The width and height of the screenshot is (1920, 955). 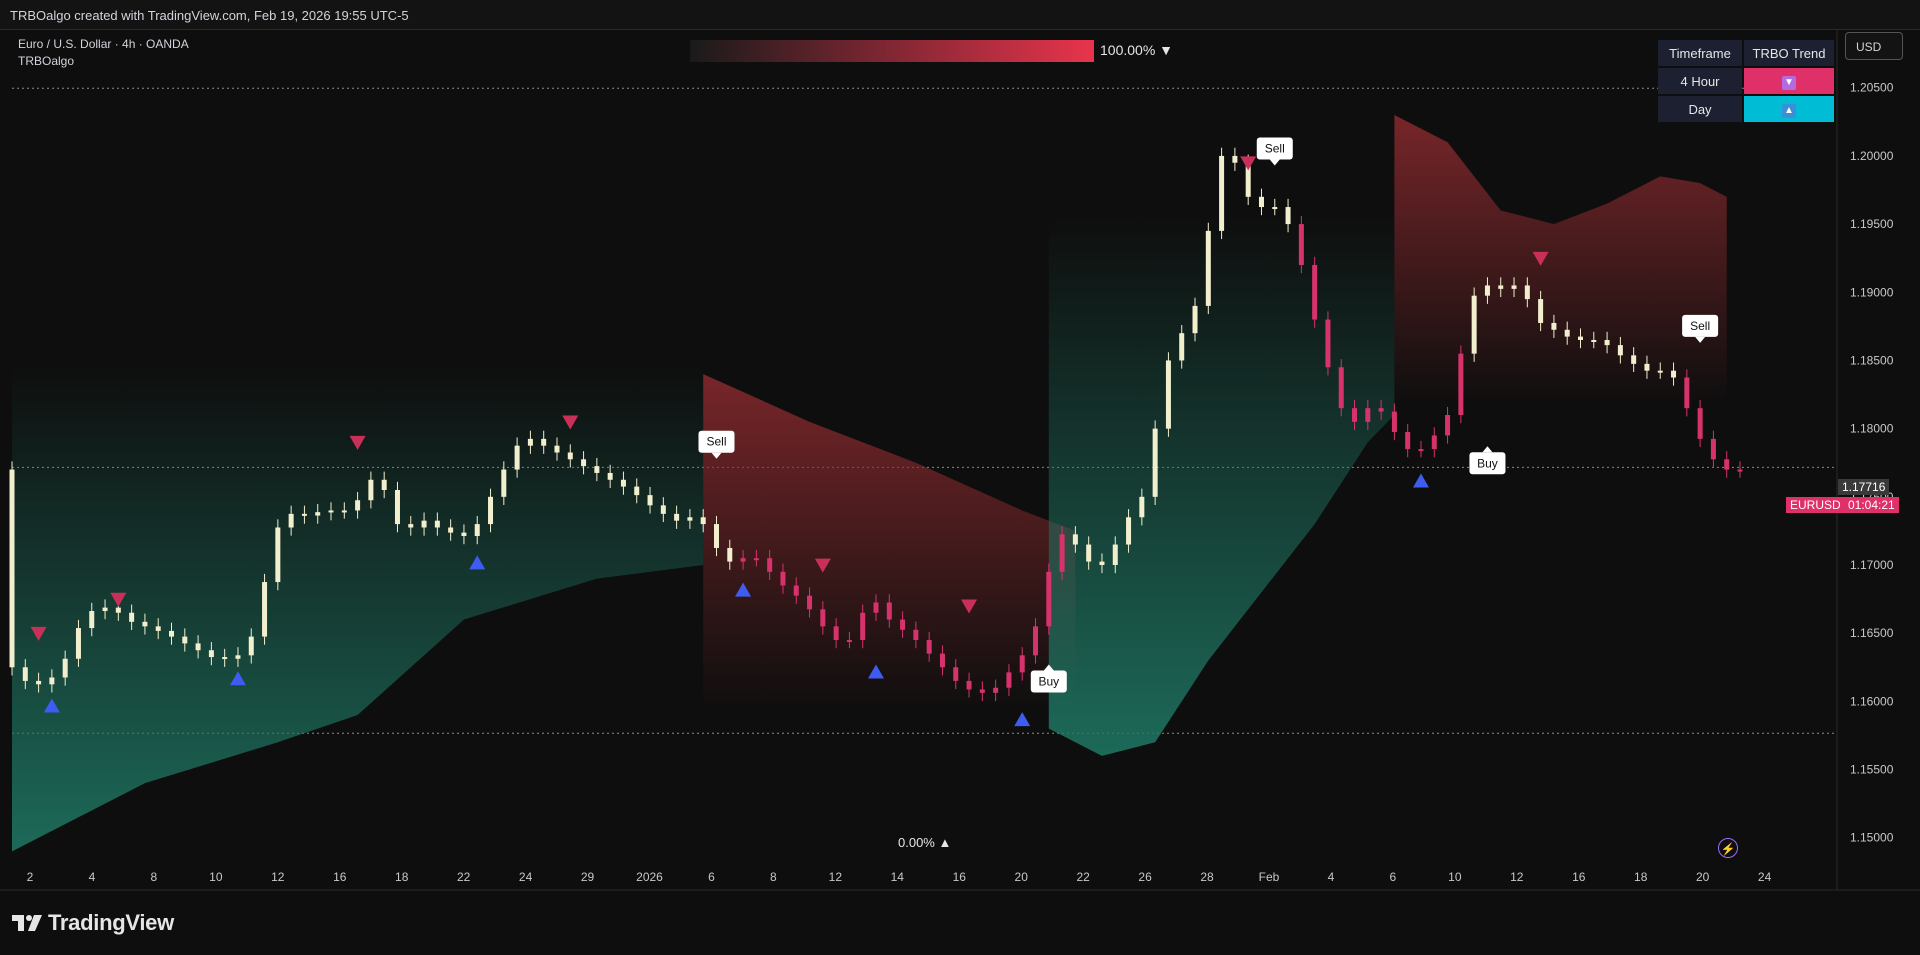 I want to click on chart-legend: Euro / U.S. Dollar · 4h · OANDA TRBOalgo, so click(x=103, y=53).